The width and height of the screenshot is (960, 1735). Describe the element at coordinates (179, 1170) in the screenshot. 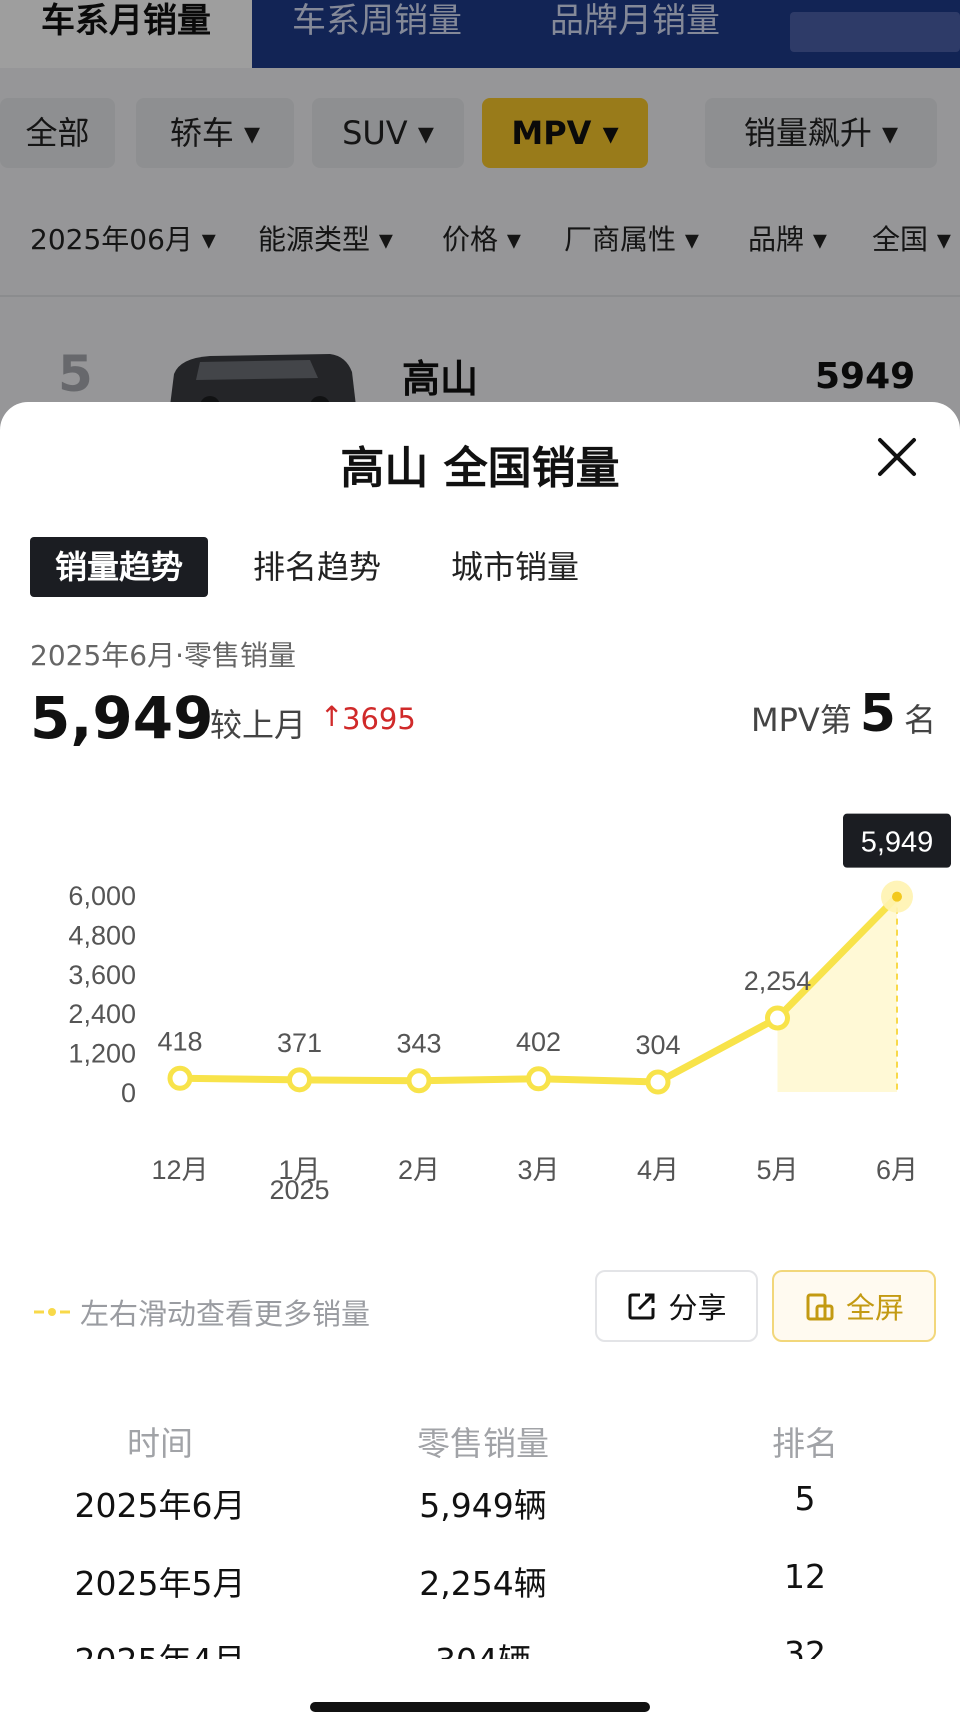

I see `x-tick-label: 12月` at that location.